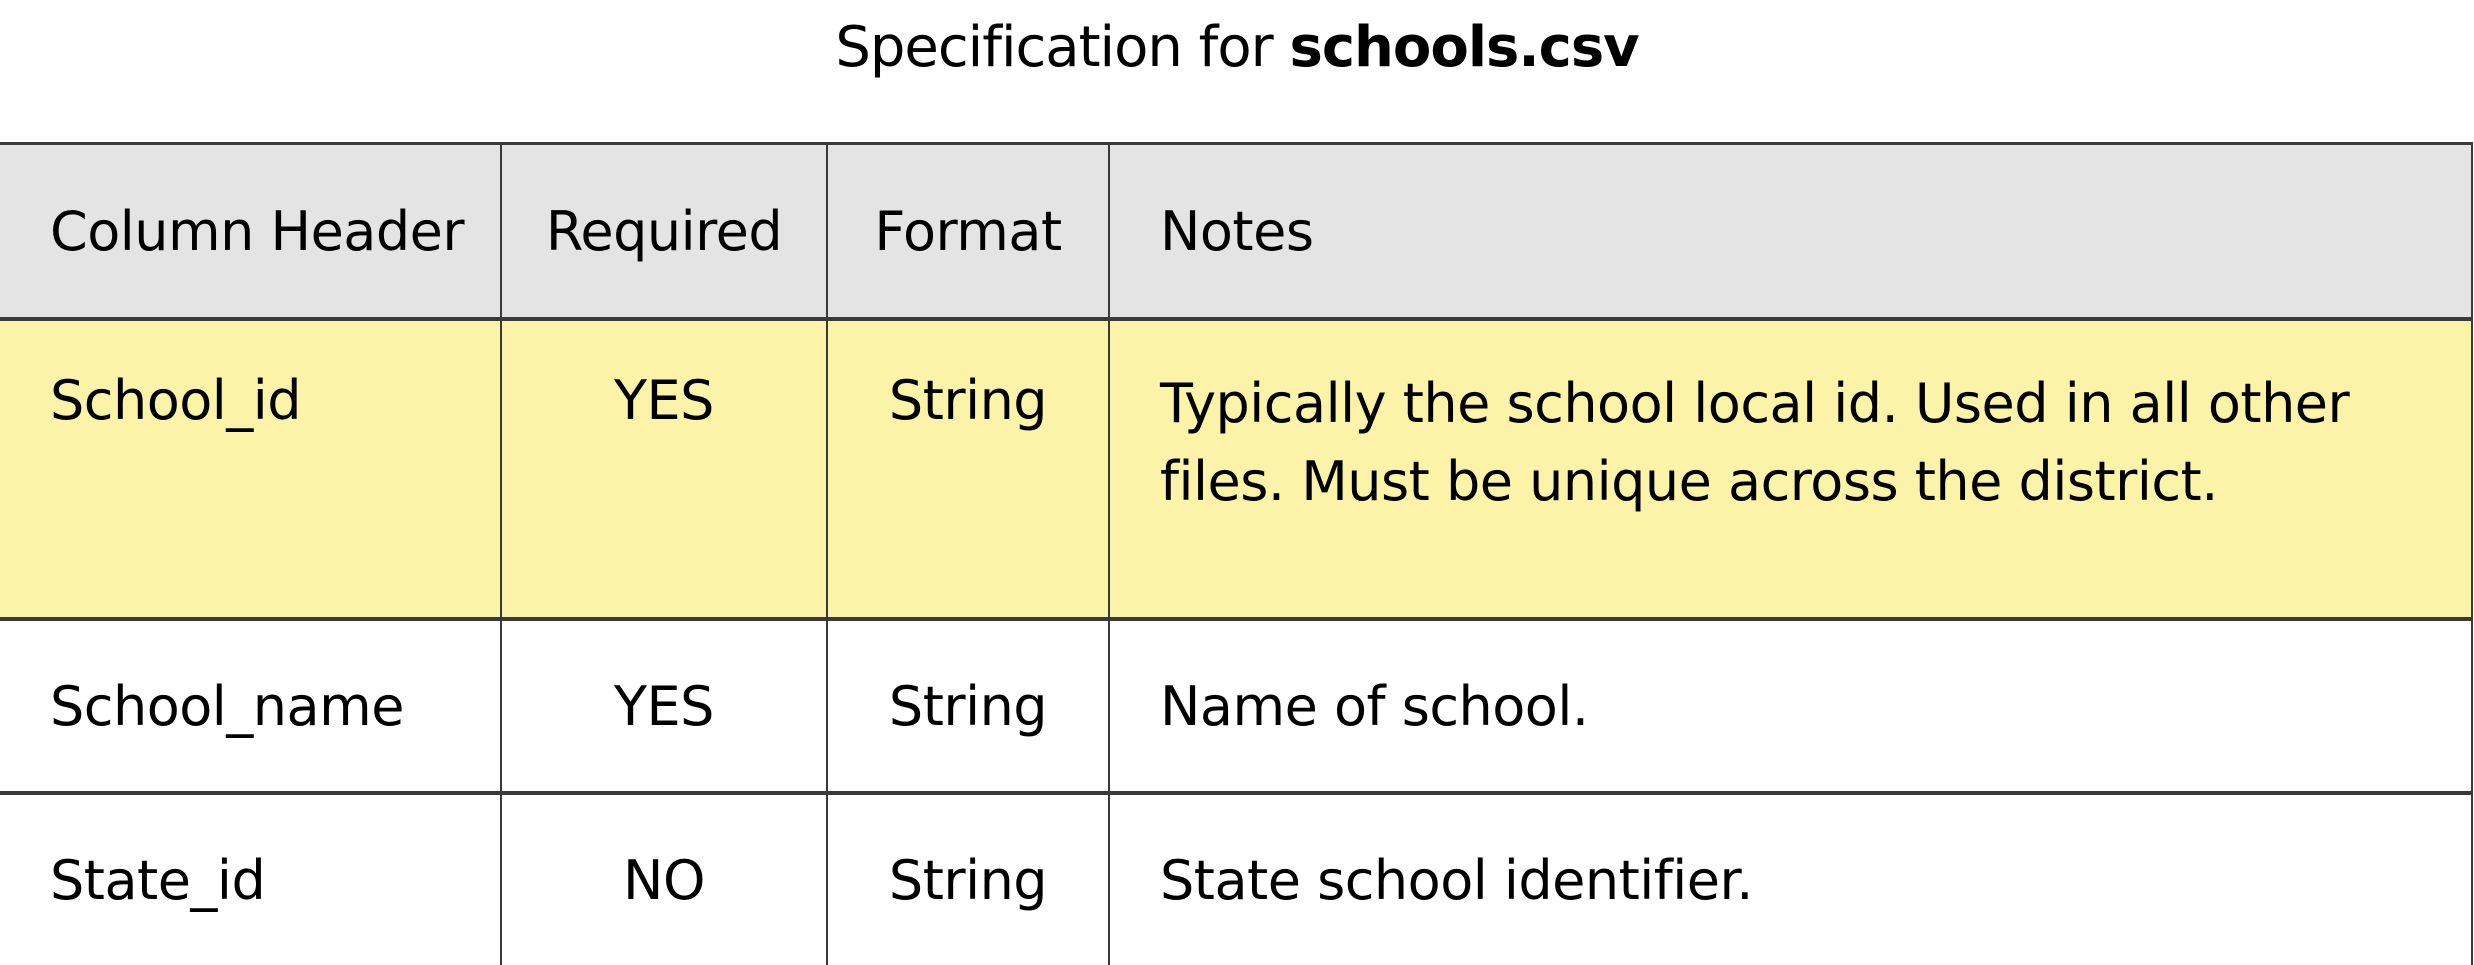  What do you see at coordinates (1062, 47) in the screenshot?
I see `title-prefix: Specification for` at bounding box center [1062, 47].